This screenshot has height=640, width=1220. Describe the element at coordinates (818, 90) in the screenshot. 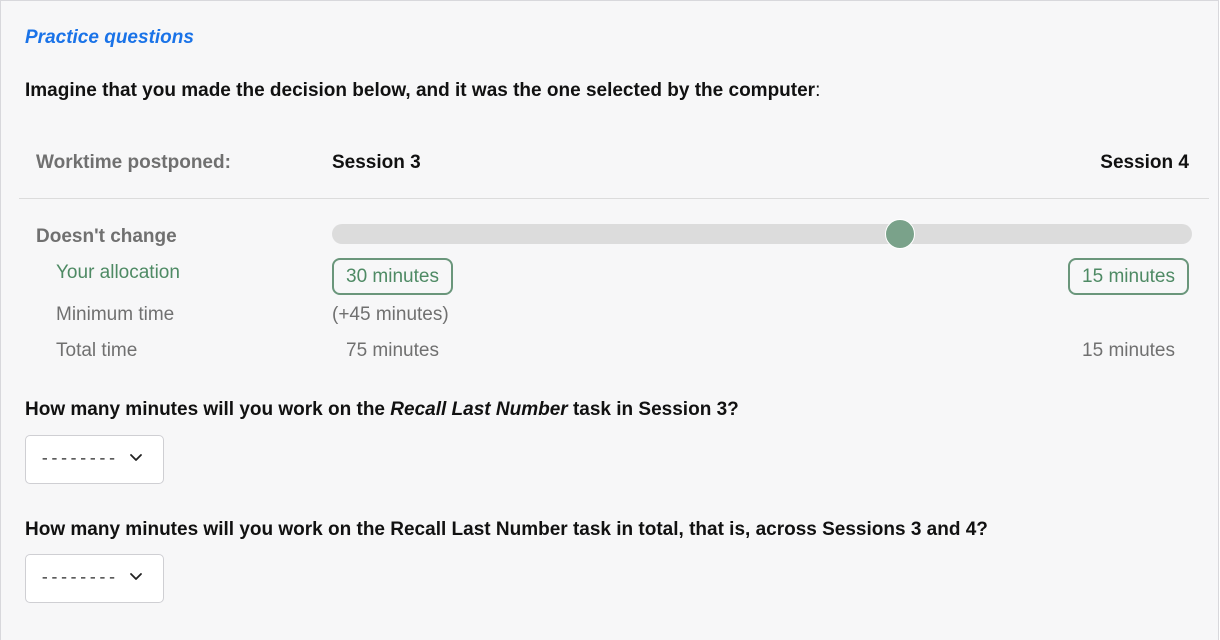

I see `intro-colon: :` at that location.